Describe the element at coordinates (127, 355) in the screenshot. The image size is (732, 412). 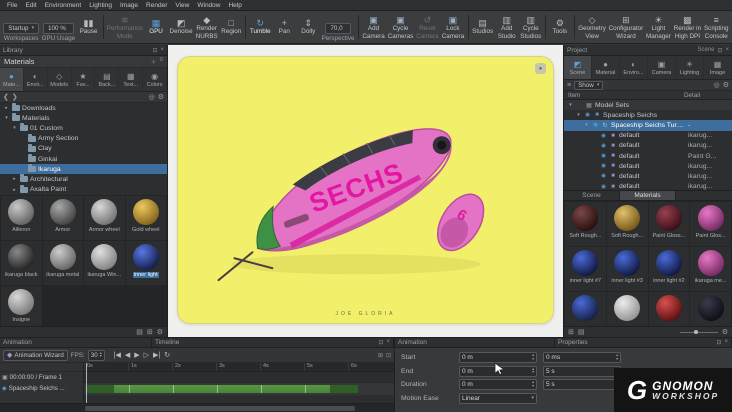
I see `transport-button: ◀` at that location.